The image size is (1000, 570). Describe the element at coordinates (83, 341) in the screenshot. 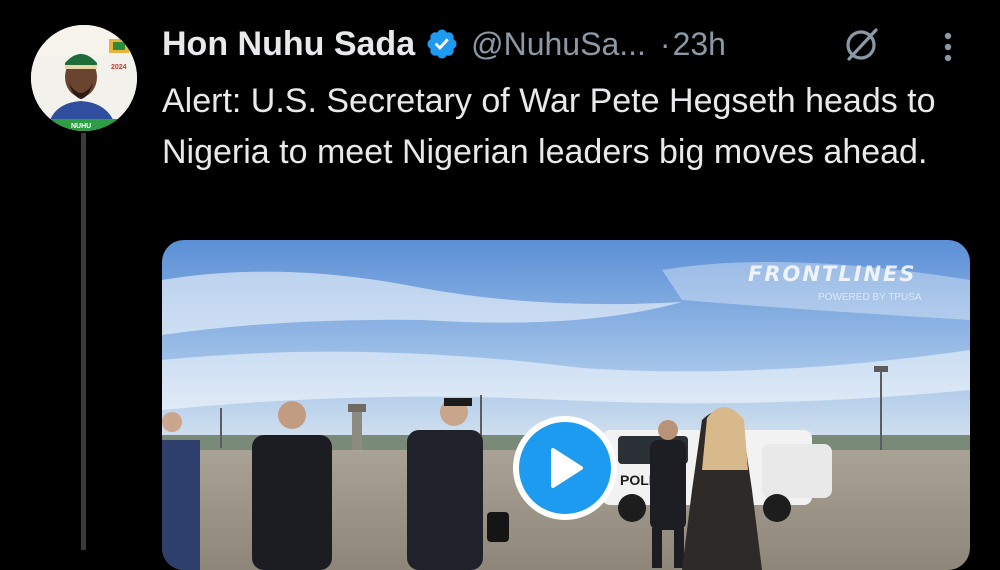

I see `thread-line` at that location.